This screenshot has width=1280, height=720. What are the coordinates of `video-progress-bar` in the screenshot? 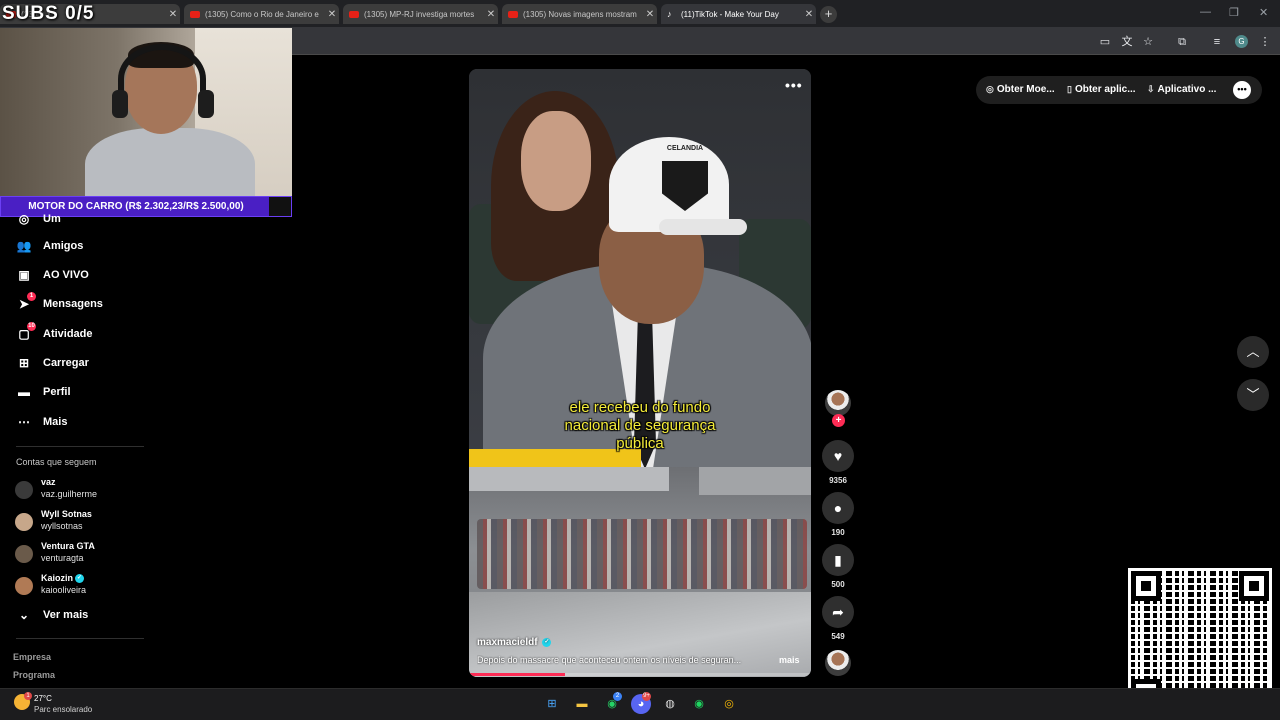 It's located at (640, 674).